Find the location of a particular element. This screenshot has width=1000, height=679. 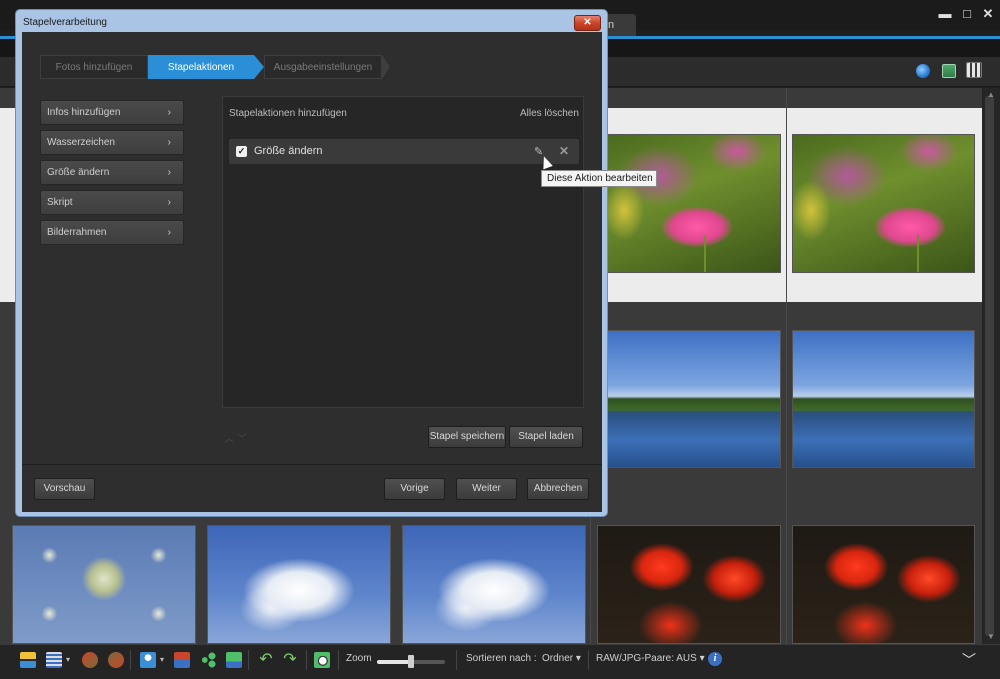

action-label: Größe ändern is located at coordinates (288, 151).